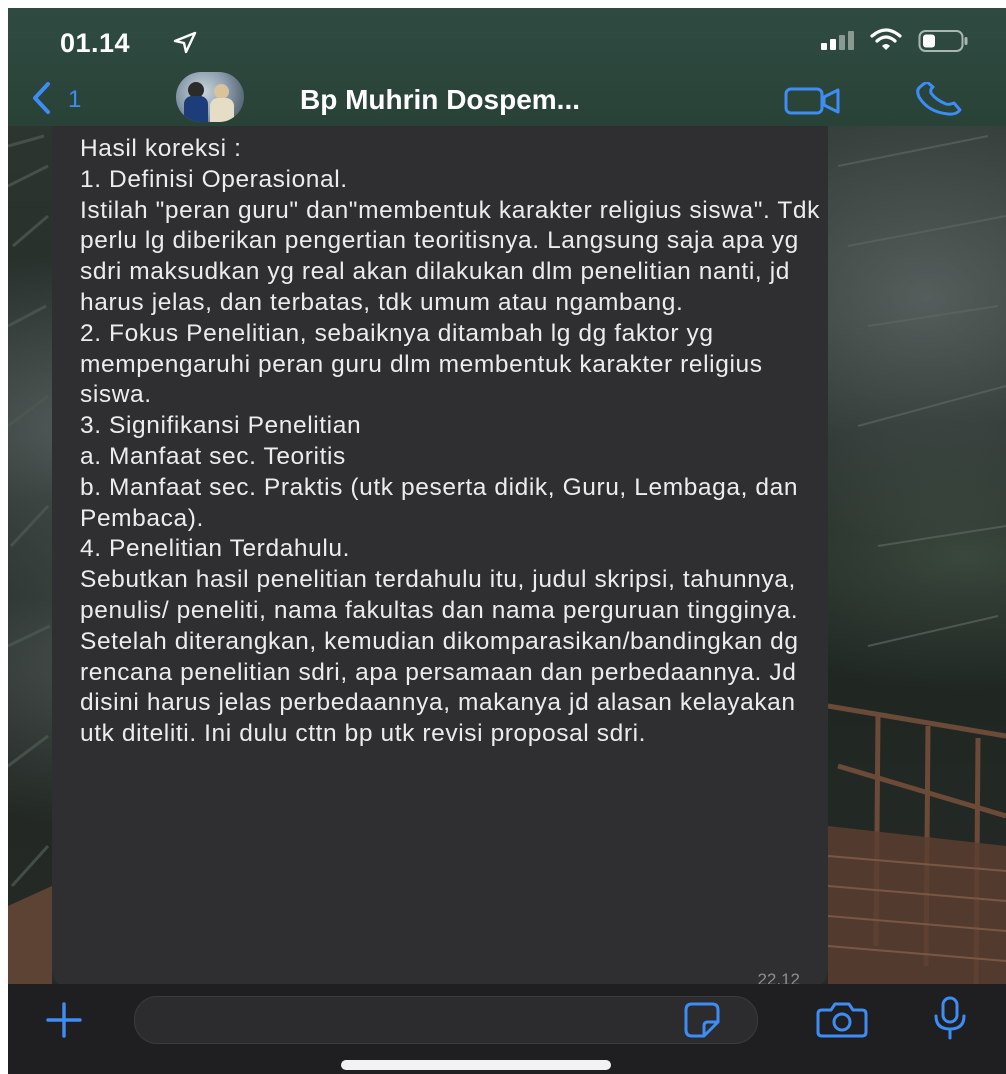 The width and height of the screenshot is (1006, 1074). What do you see at coordinates (476, 1065) in the screenshot?
I see `home-indicator` at bounding box center [476, 1065].